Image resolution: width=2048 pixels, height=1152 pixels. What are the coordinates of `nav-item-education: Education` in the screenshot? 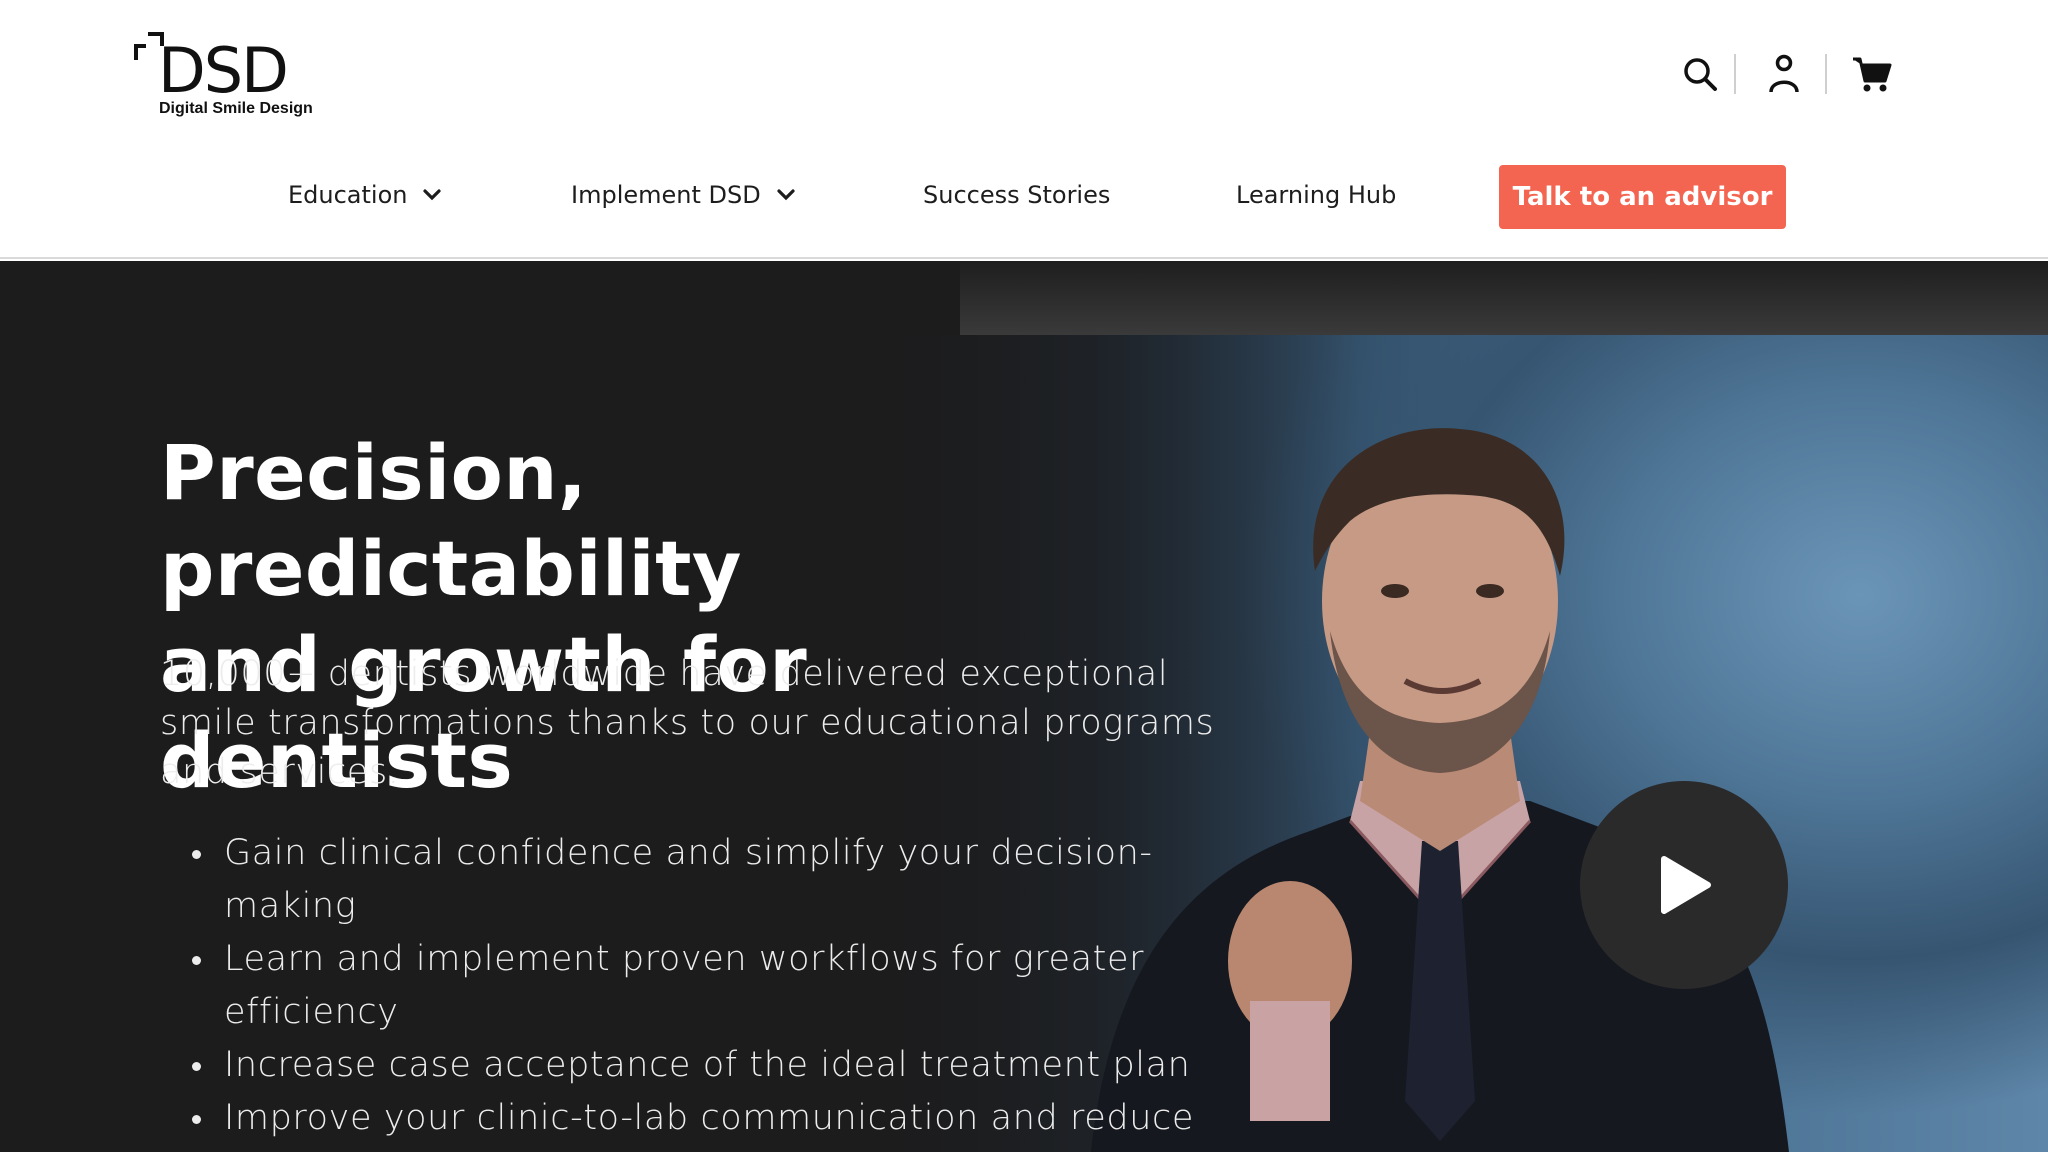 It's located at (365, 195).